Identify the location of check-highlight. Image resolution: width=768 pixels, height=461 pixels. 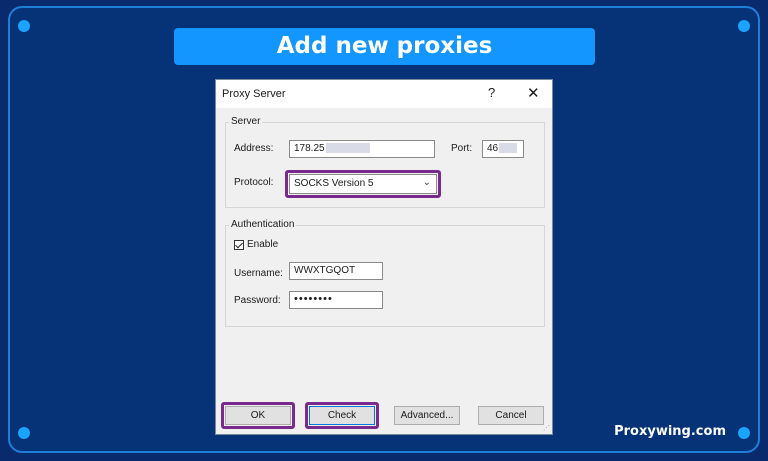
(342, 415).